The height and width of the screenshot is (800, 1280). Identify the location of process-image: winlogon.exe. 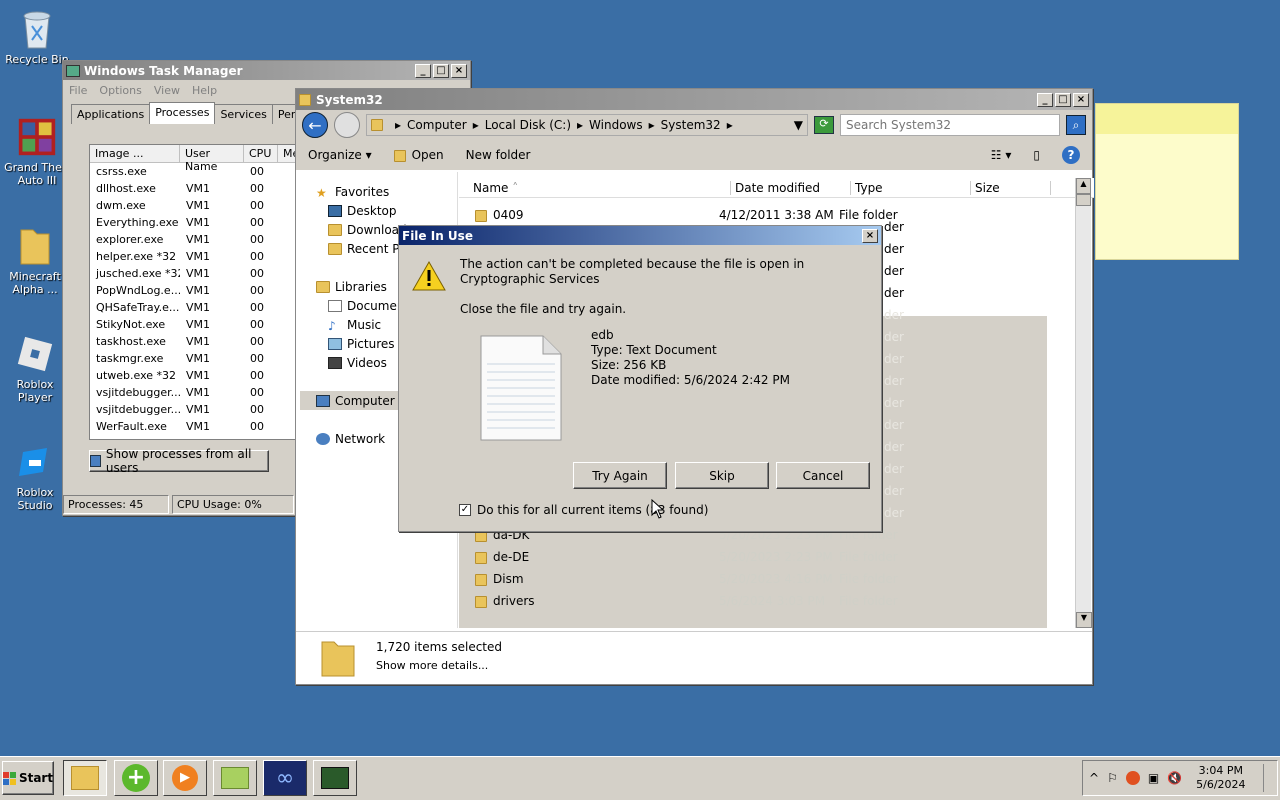
(135, 438).